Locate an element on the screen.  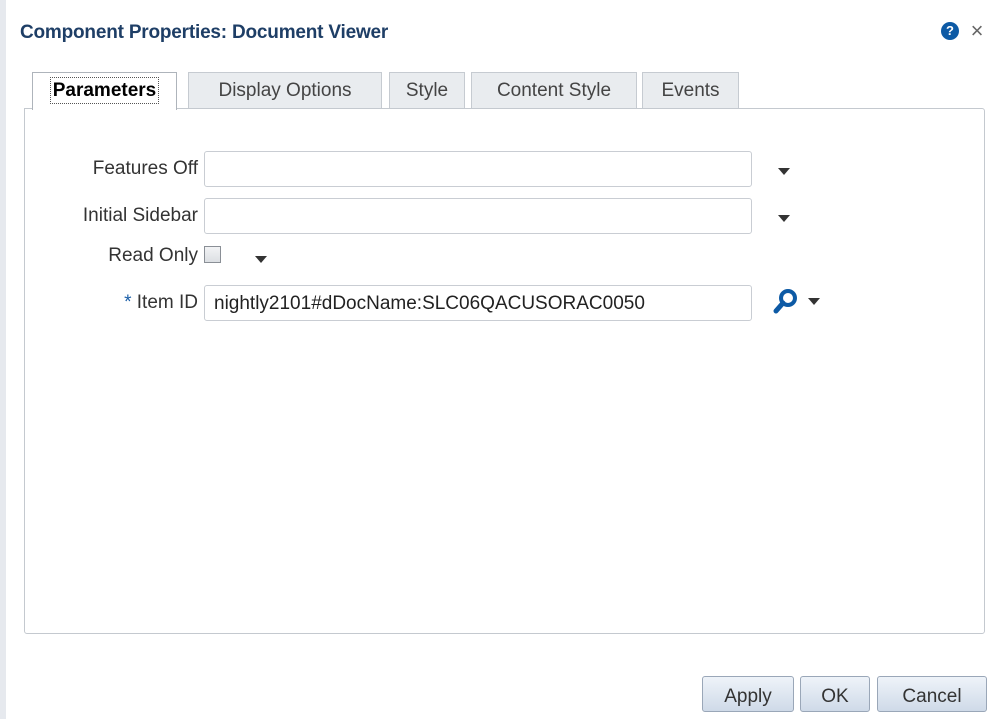
initial-sidebar-label: Initial Sidebar is located at coordinates (140, 215).